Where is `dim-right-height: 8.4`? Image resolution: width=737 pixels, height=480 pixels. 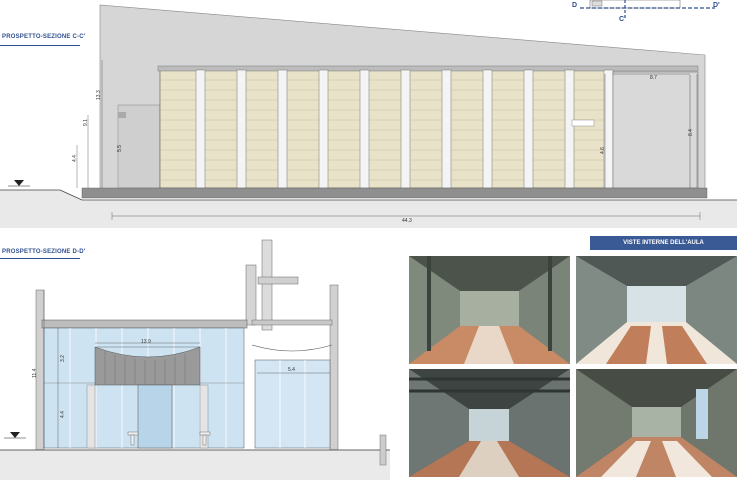 dim-right-height: 8.4 is located at coordinates (691, 132).